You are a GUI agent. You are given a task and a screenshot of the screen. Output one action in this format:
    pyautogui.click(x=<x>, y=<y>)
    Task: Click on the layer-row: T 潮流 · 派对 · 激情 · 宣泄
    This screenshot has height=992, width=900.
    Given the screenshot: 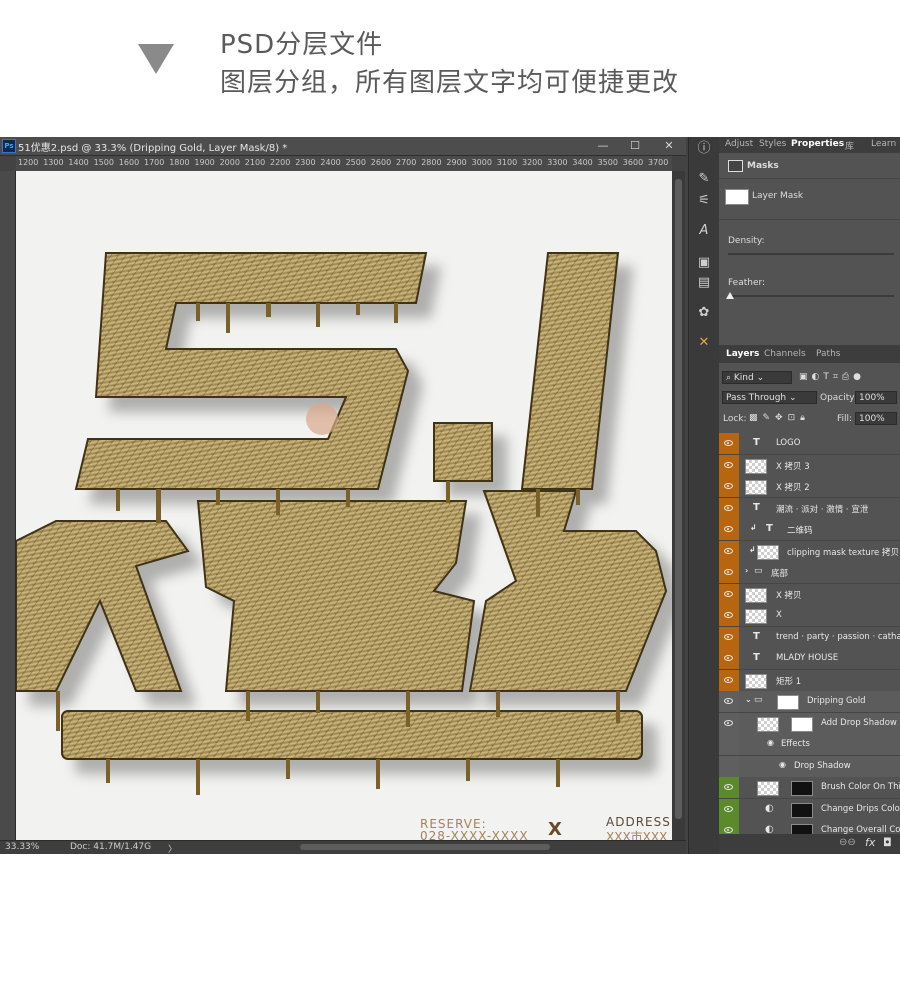 What is the action you would take?
    pyautogui.click(x=809, y=508)
    